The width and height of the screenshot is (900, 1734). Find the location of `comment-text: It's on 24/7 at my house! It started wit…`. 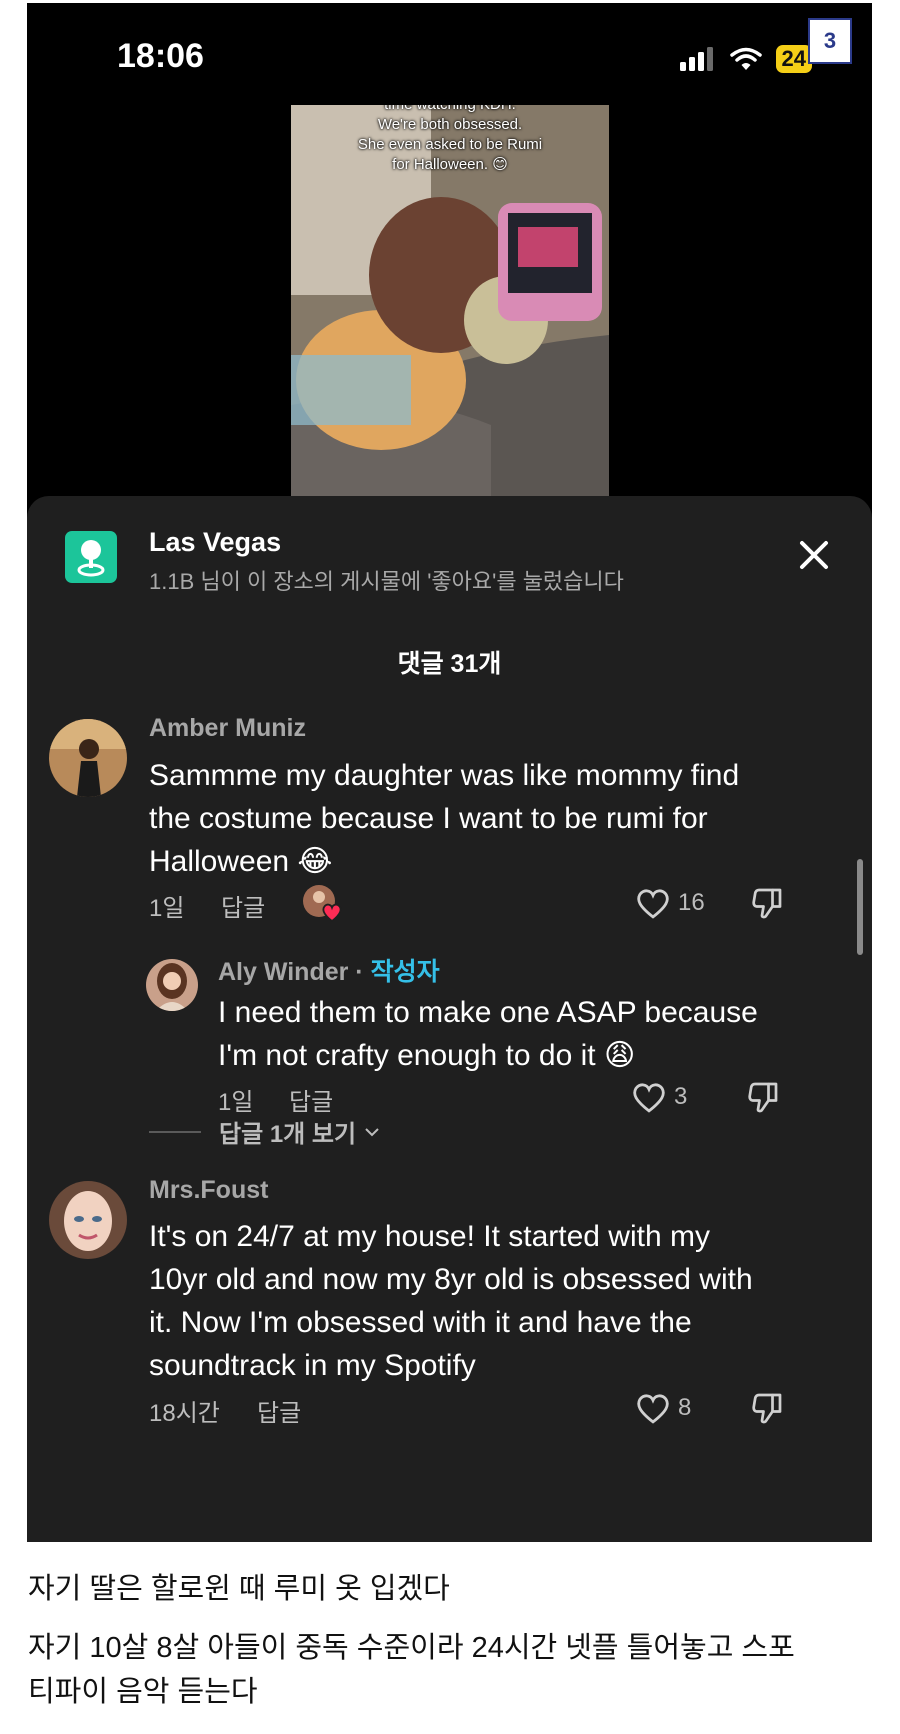

comment-text: It's on 24/7 at my house! It started wit… is located at coordinates (451, 1301).